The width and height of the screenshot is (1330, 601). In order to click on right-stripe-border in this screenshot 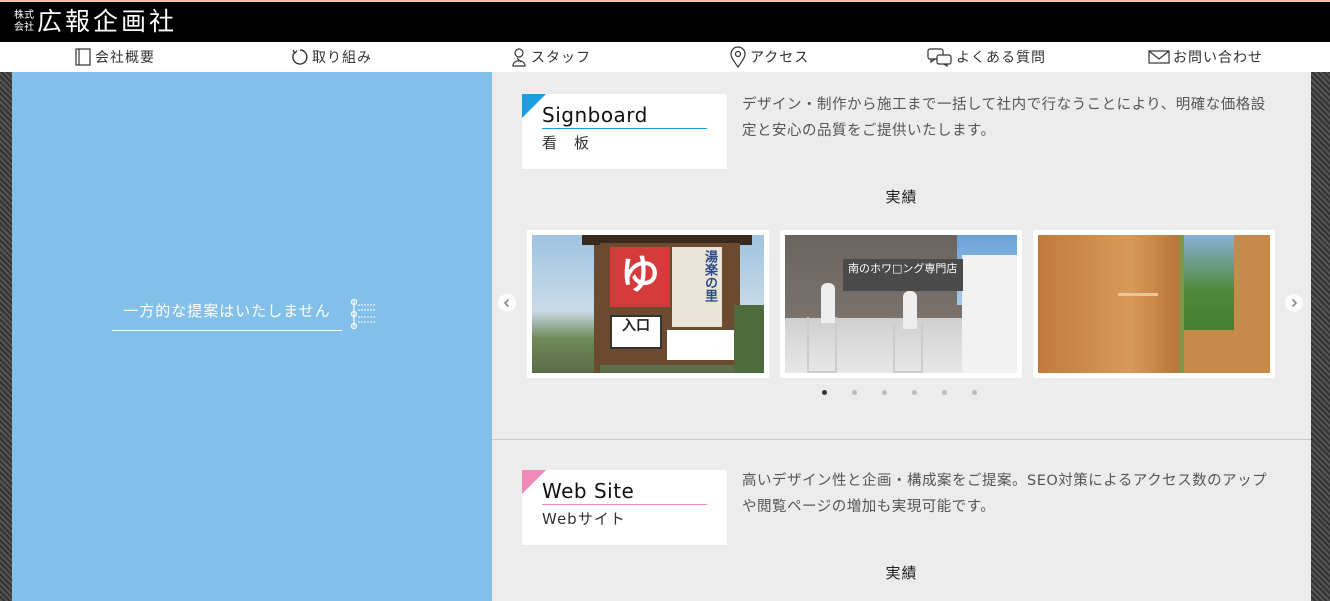, I will do `click(1320, 336)`.